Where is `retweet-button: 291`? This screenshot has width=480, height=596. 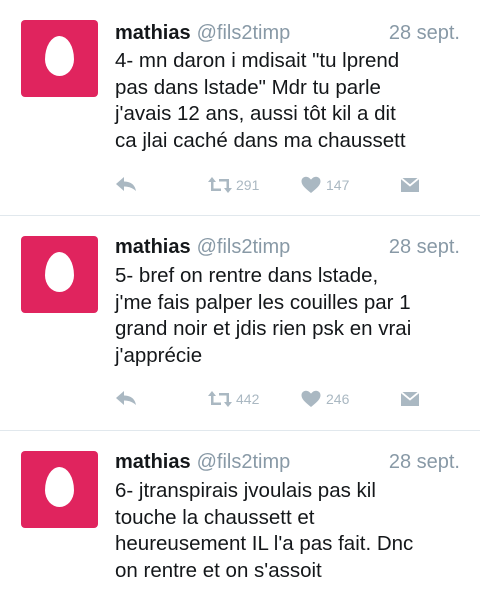
retweet-button: 291 is located at coordinates (233, 185).